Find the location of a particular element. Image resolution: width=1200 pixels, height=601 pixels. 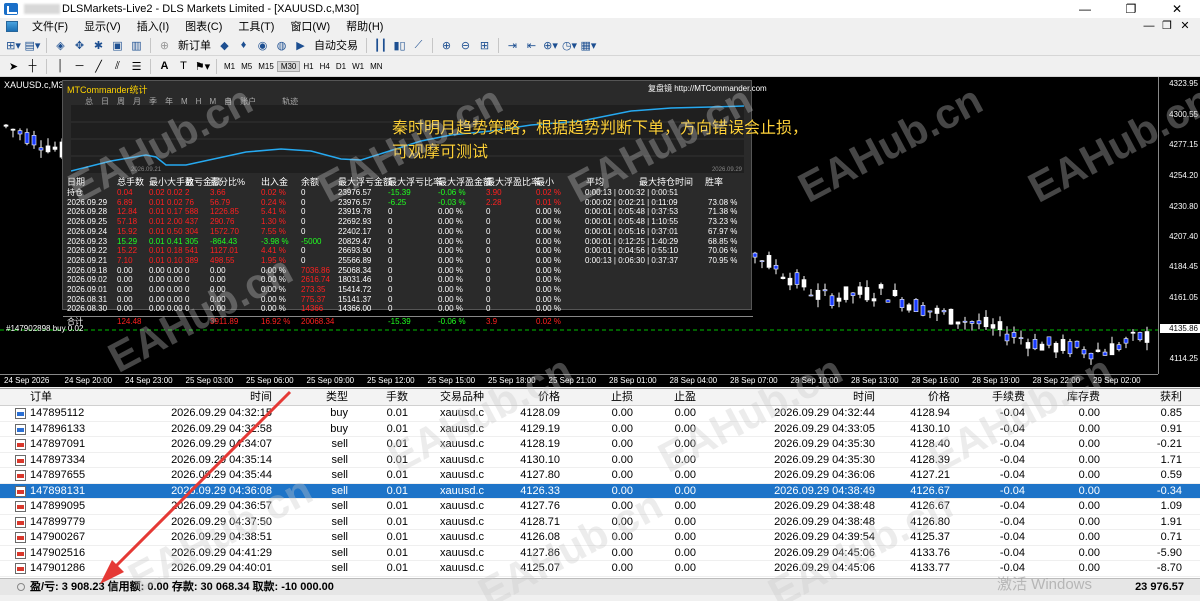

maximize-button: ❐ is located at coordinates (1131, 9).